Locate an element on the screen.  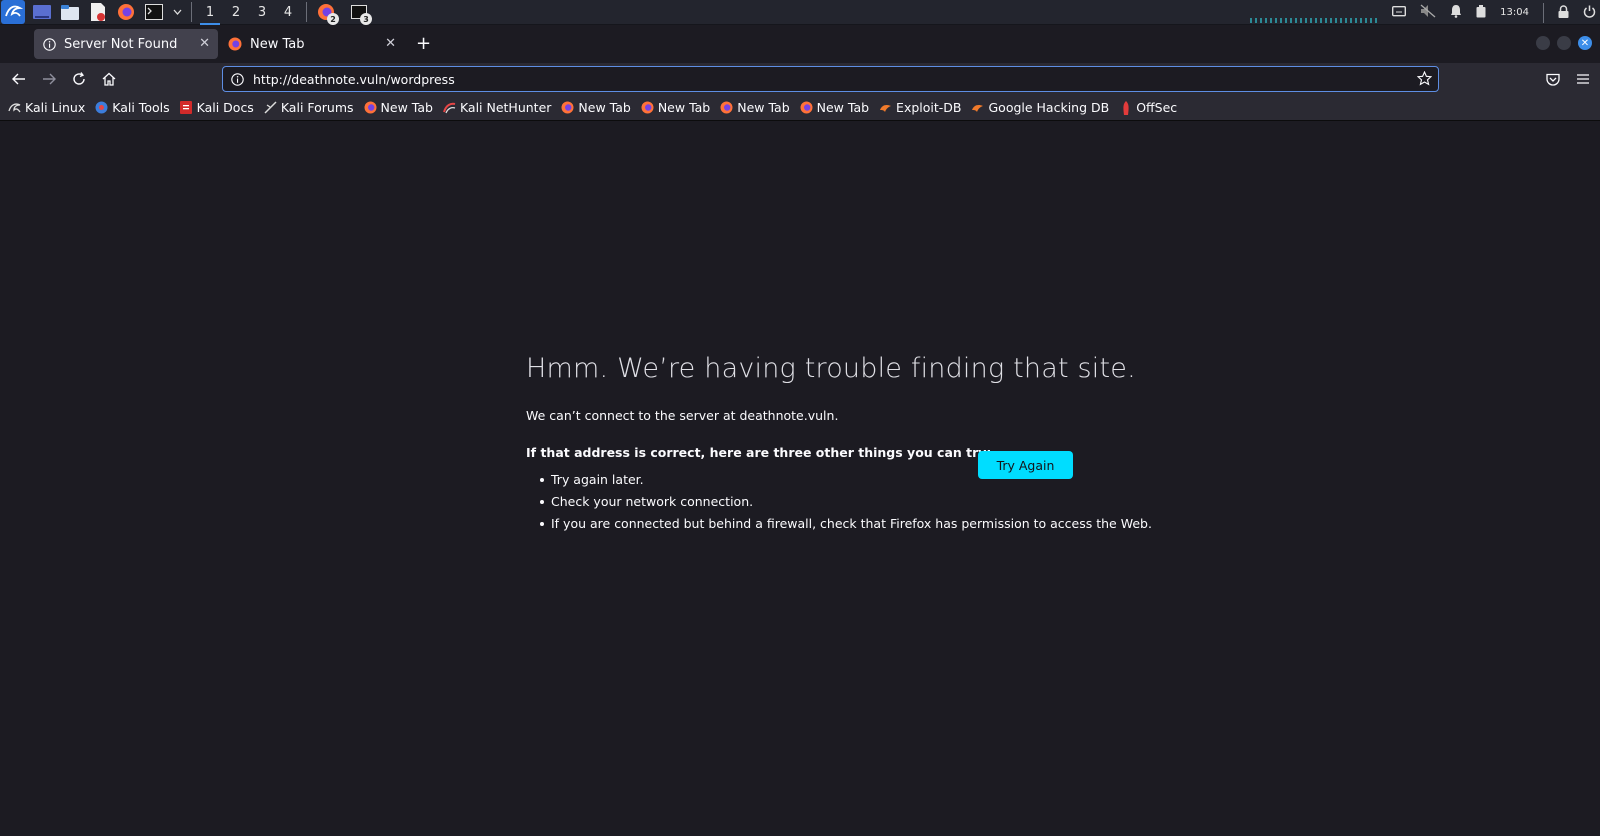
info-icon is located at coordinates (49, 44).